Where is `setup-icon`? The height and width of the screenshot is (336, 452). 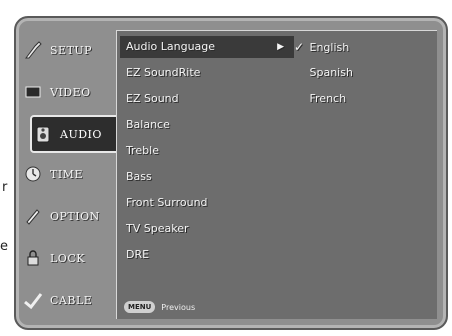 setup-icon is located at coordinates (33, 50).